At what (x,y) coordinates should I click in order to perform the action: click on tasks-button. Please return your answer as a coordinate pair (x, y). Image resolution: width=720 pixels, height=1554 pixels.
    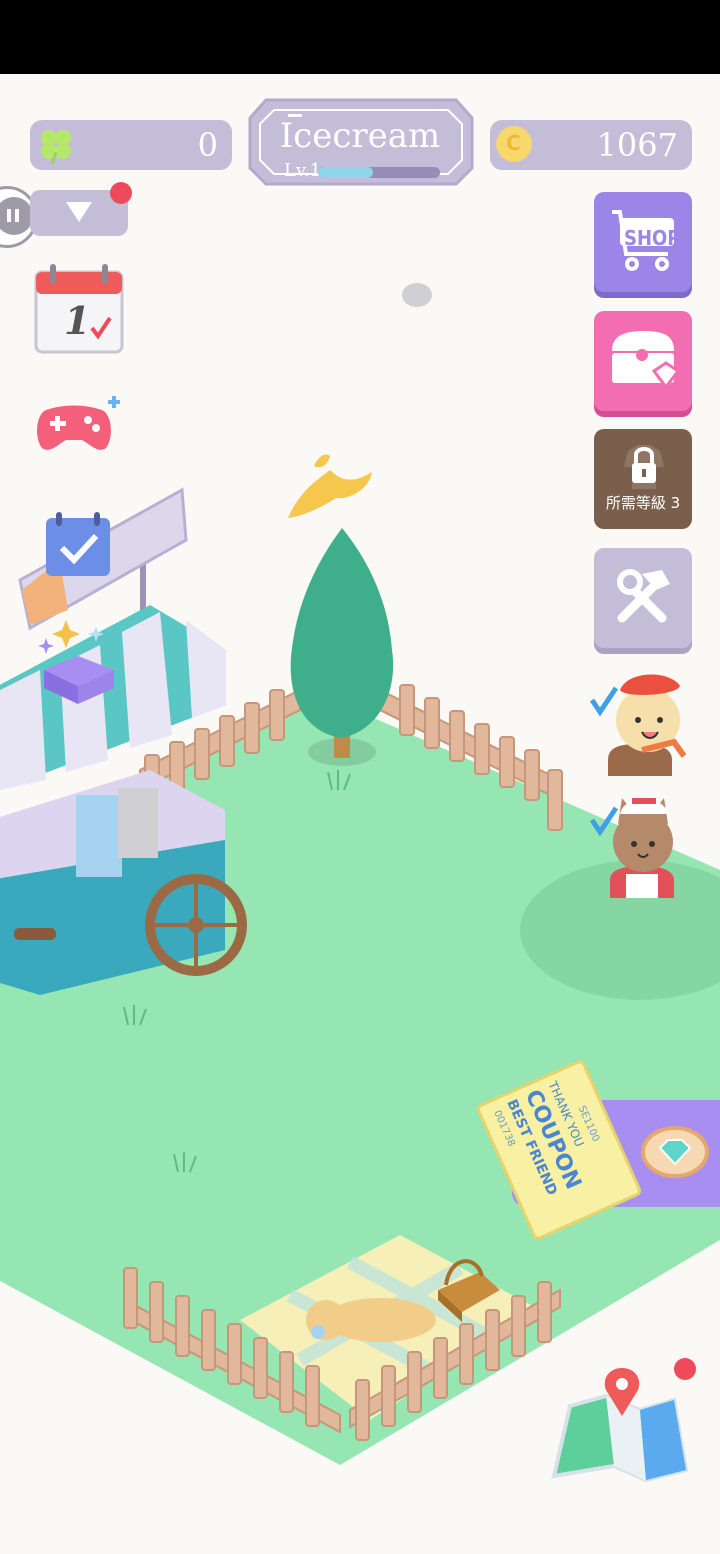
    Looking at the image, I should click on (78, 544).